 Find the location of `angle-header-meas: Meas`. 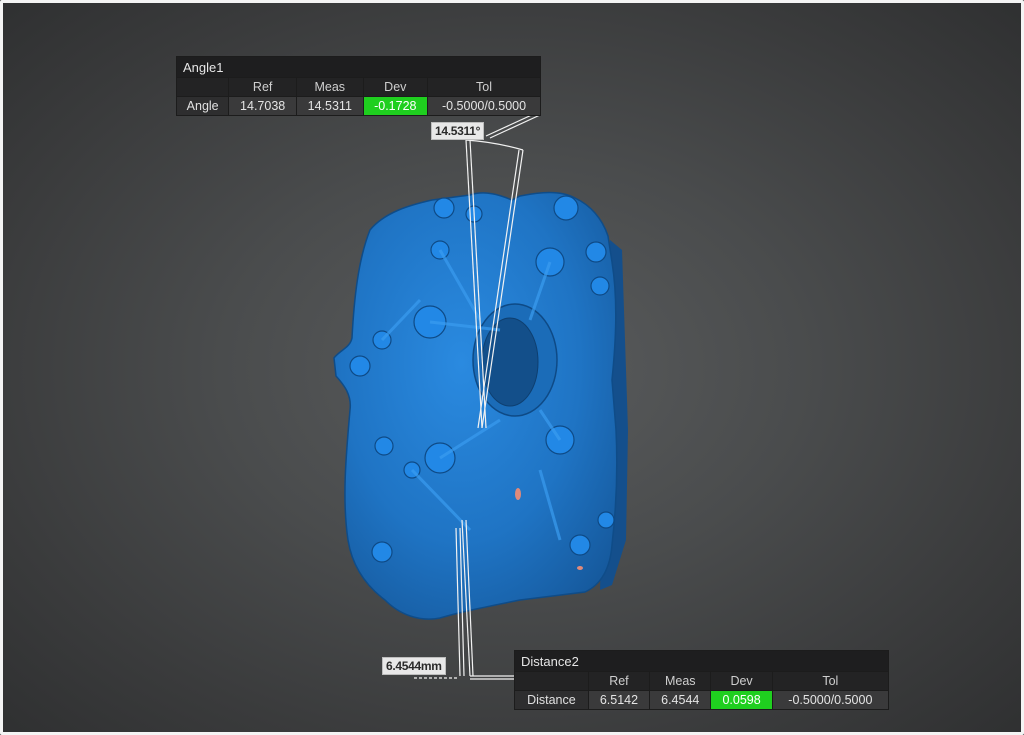

angle-header-meas: Meas is located at coordinates (329, 87).